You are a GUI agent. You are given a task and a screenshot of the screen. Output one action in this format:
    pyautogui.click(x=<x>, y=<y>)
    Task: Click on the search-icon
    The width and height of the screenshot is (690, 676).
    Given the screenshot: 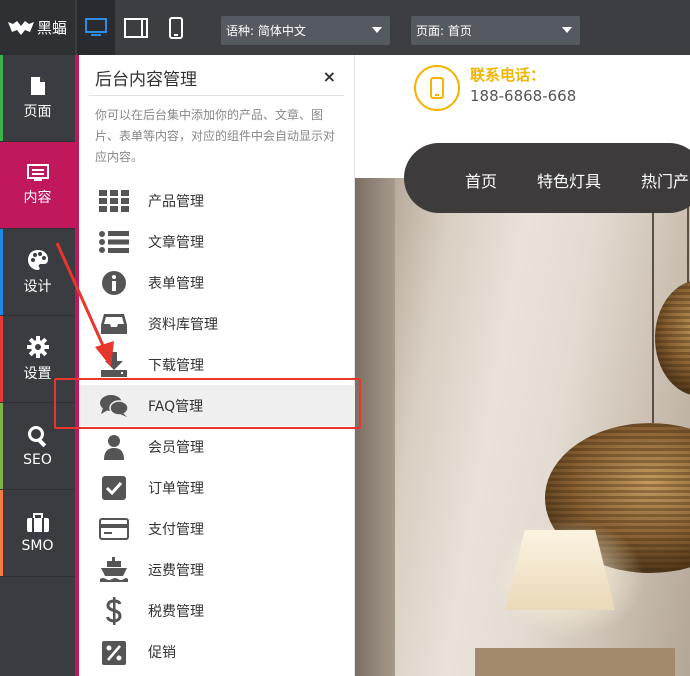 What is the action you would take?
    pyautogui.click(x=36, y=436)
    